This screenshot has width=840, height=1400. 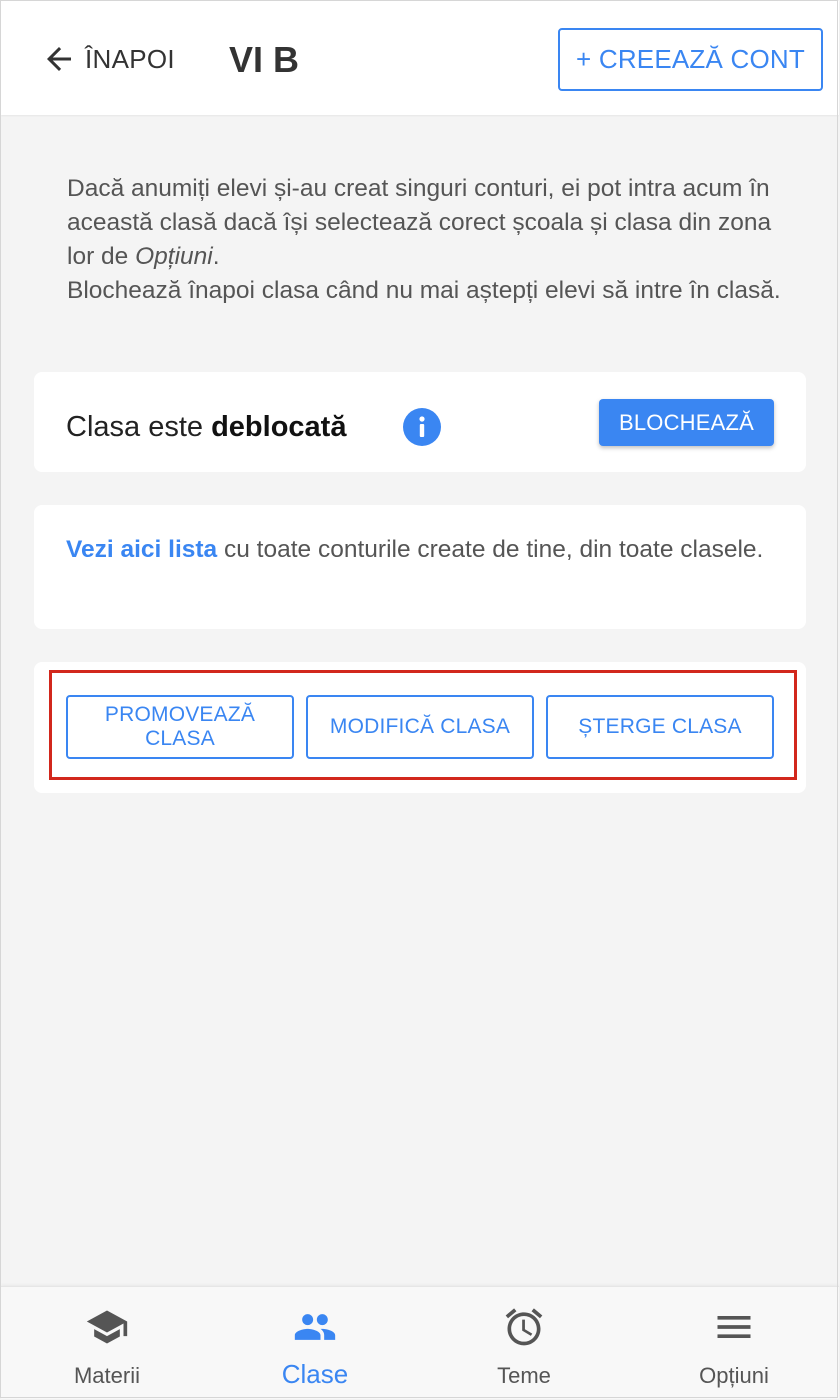 What do you see at coordinates (420, 1342) in the screenshot?
I see `bottom-navigation: Materii Clase Teme Opțiuni` at bounding box center [420, 1342].